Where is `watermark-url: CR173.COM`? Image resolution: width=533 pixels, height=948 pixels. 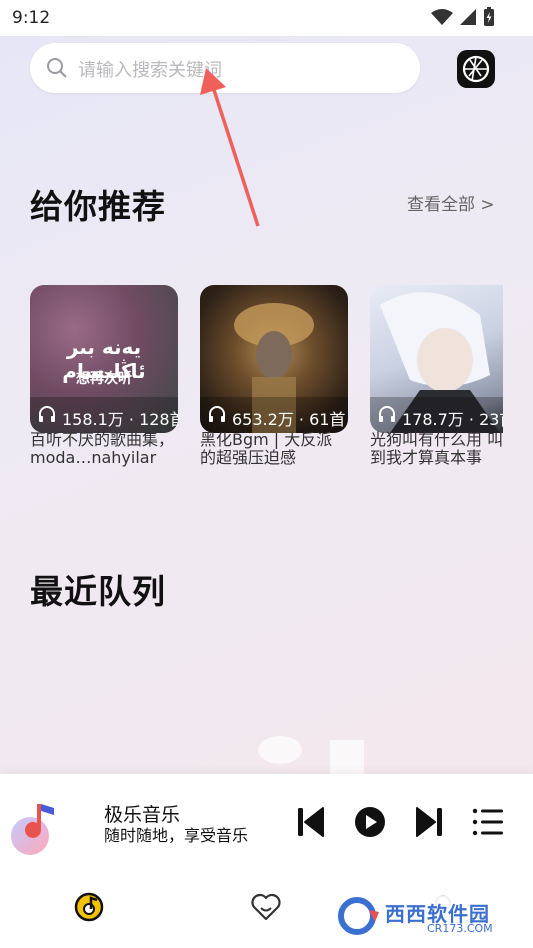
watermark-url: CR173.COM is located at coordinates (460, 928).